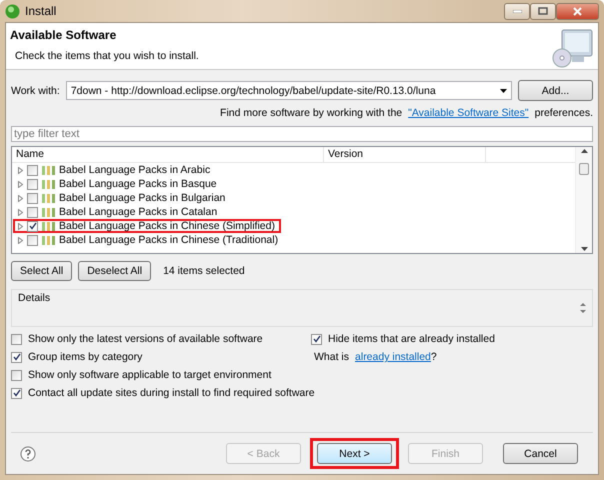 Image resolution: width=604 pixels, height=480 pixels. What do you see at coordinates (393, 357) in the screenshot?
I see `already-installed-link: already installed` at bounding box center [393, 357].